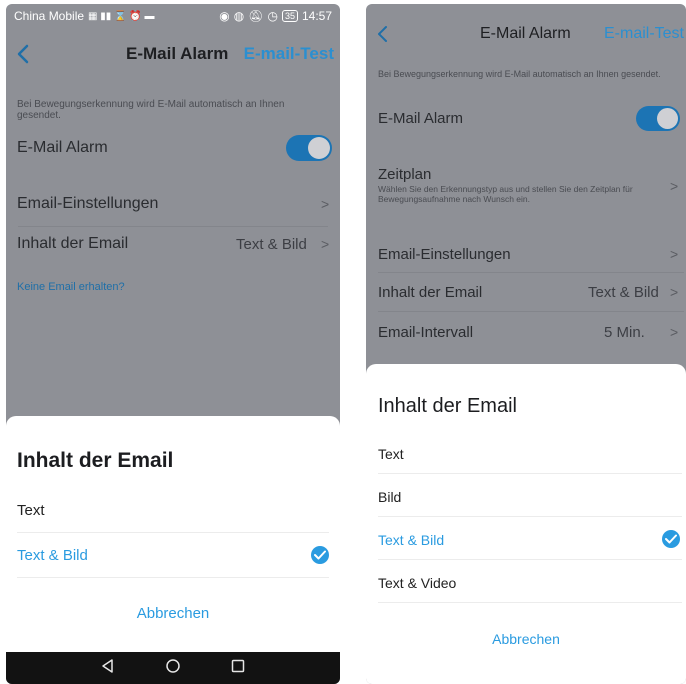  Describe the element at coordinates (49, 16) in the screenshot. I see `carrier-label: China Mobile` at that location.